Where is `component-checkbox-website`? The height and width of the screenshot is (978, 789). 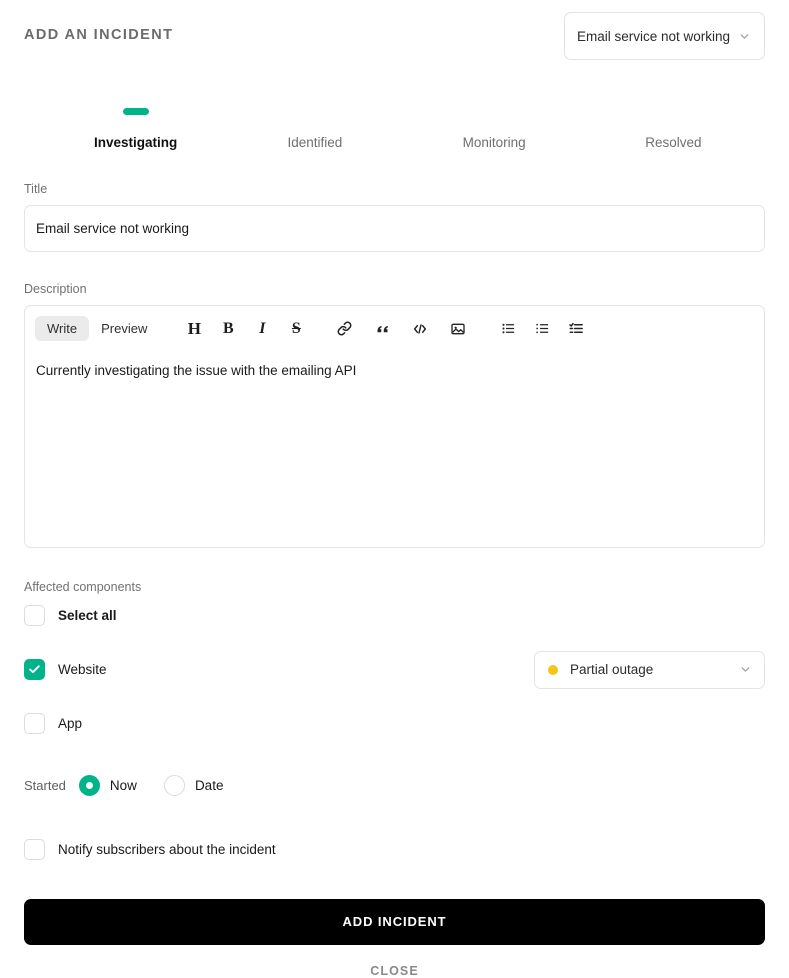 component-checkbox-website is located at coordinates (34, 669).